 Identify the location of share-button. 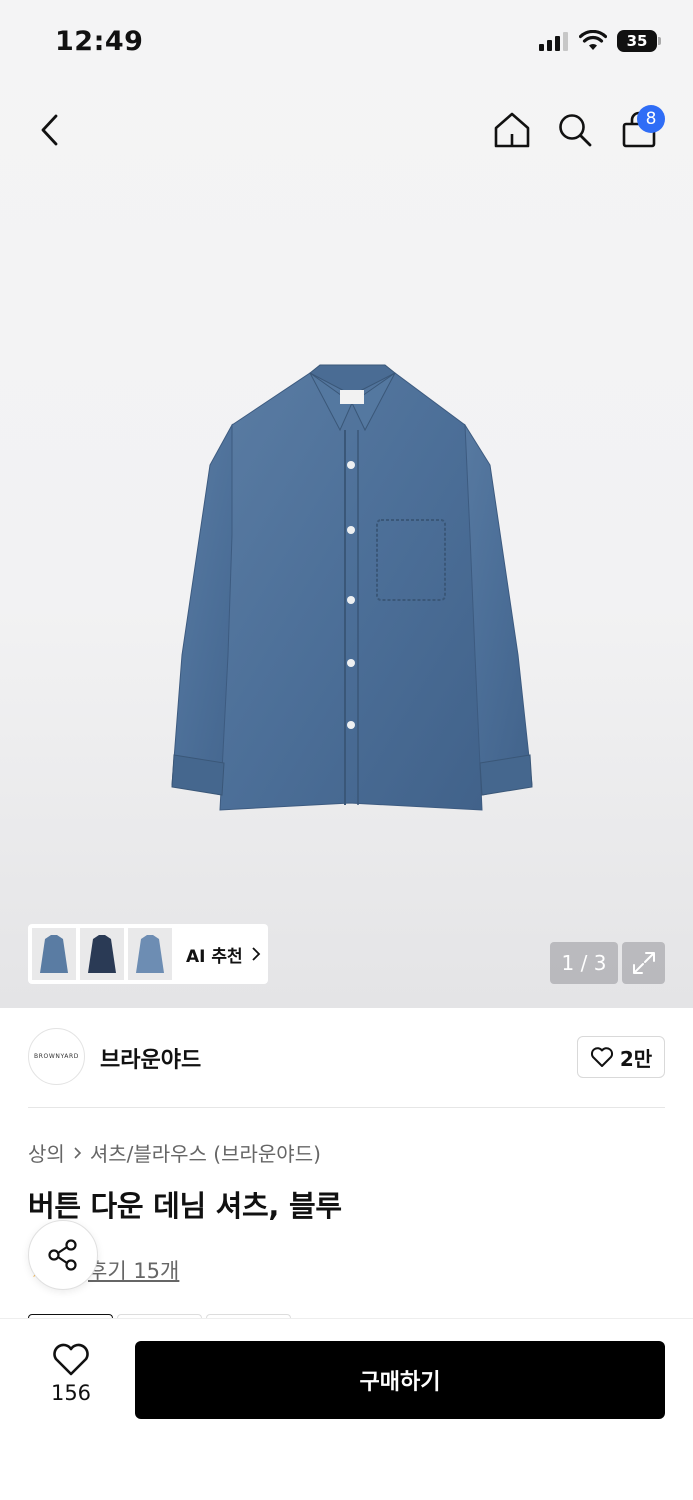
(63, 1255).